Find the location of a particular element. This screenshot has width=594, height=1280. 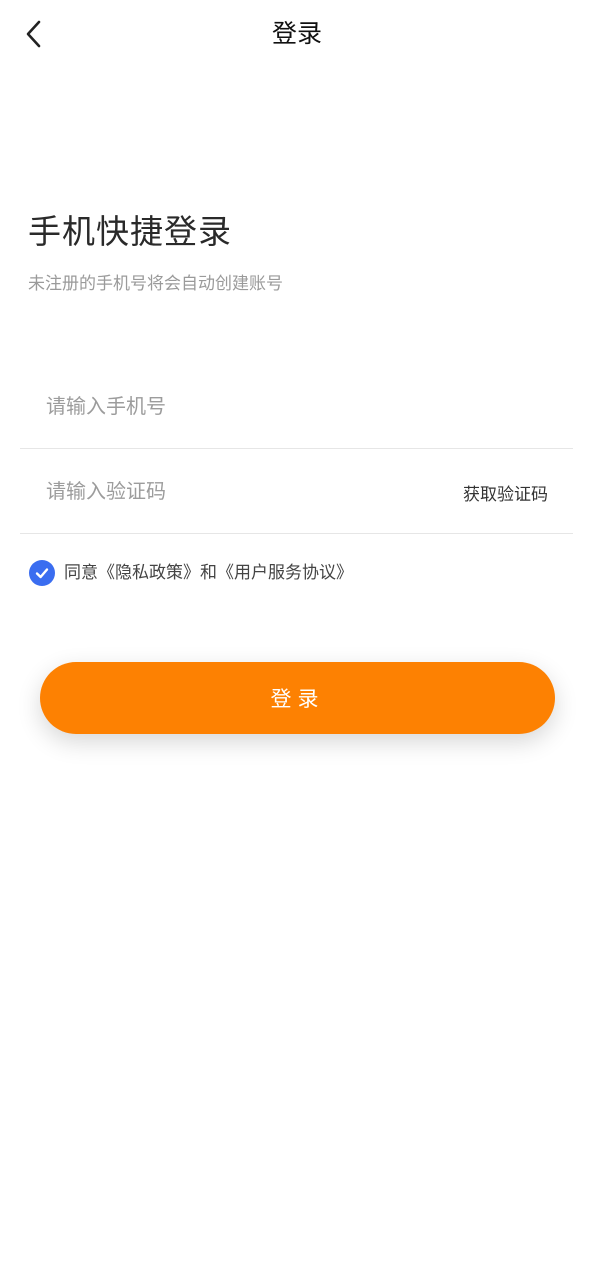

login-headline: 手机快捷登录 is located at coordinates (130, 231).